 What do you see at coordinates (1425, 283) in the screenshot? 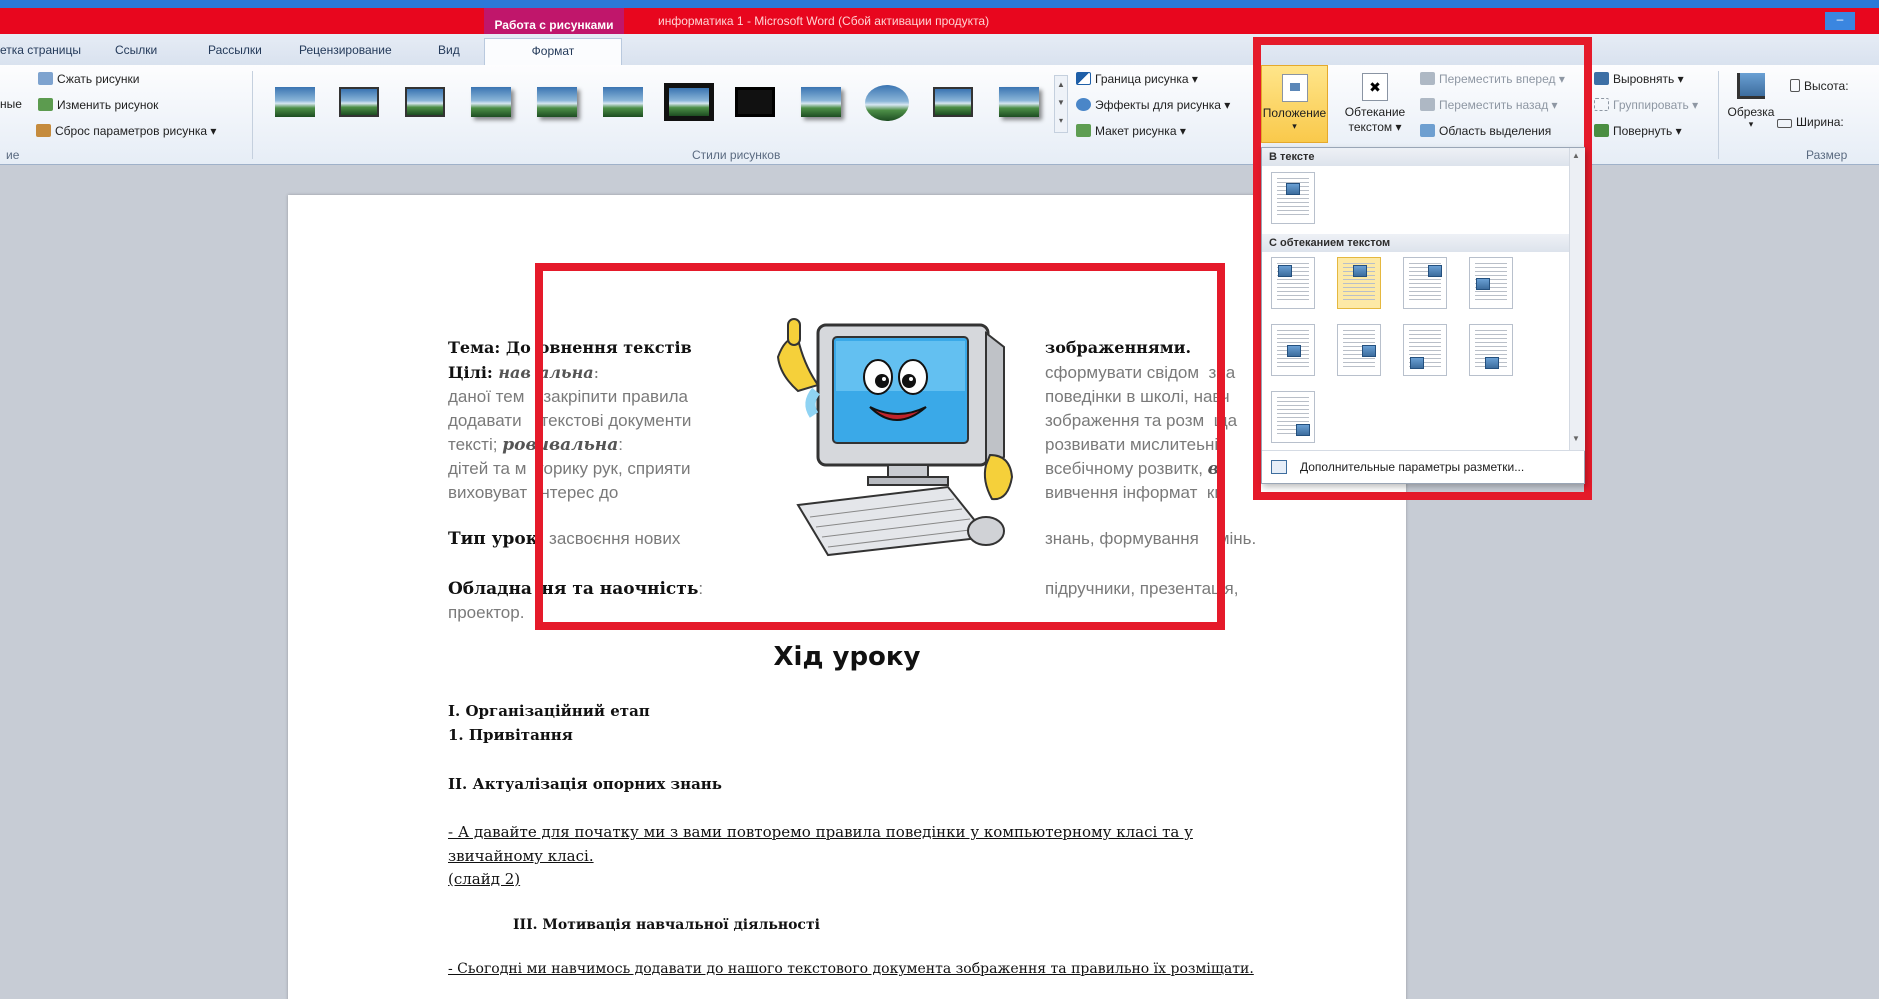
I see `position-top-right-option` at bounding box center [1425, 283].